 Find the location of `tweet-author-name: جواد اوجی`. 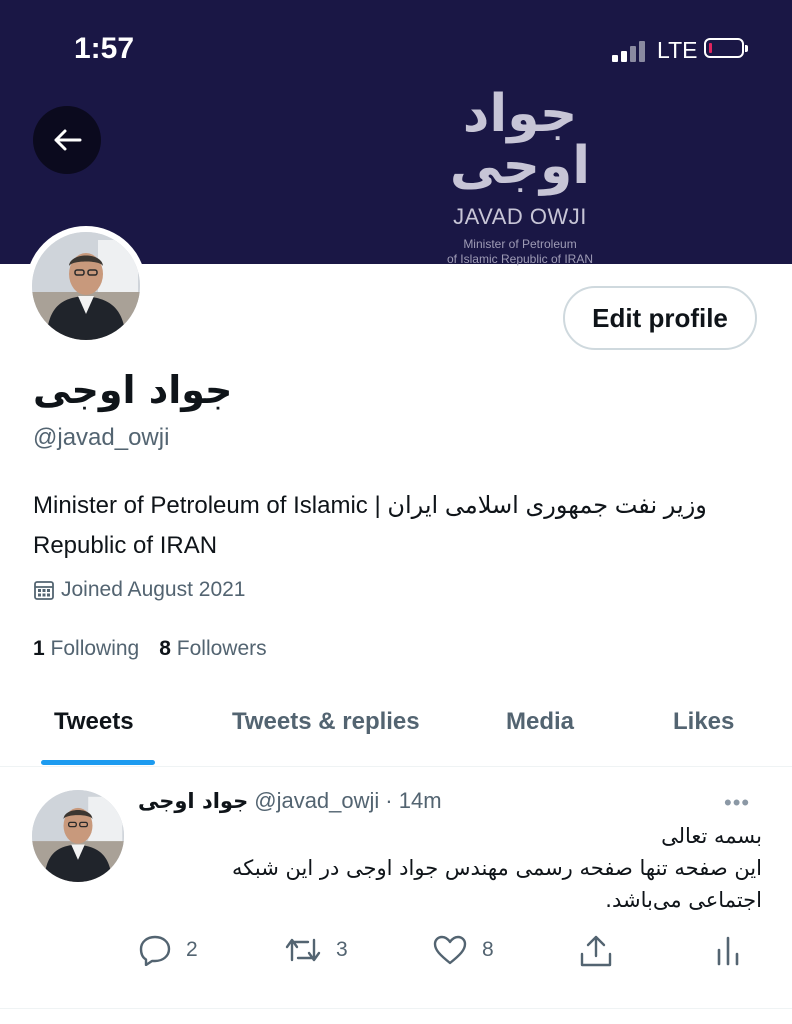

tweet-author-name: جواد اوجی is located at coordinates (193, 801).